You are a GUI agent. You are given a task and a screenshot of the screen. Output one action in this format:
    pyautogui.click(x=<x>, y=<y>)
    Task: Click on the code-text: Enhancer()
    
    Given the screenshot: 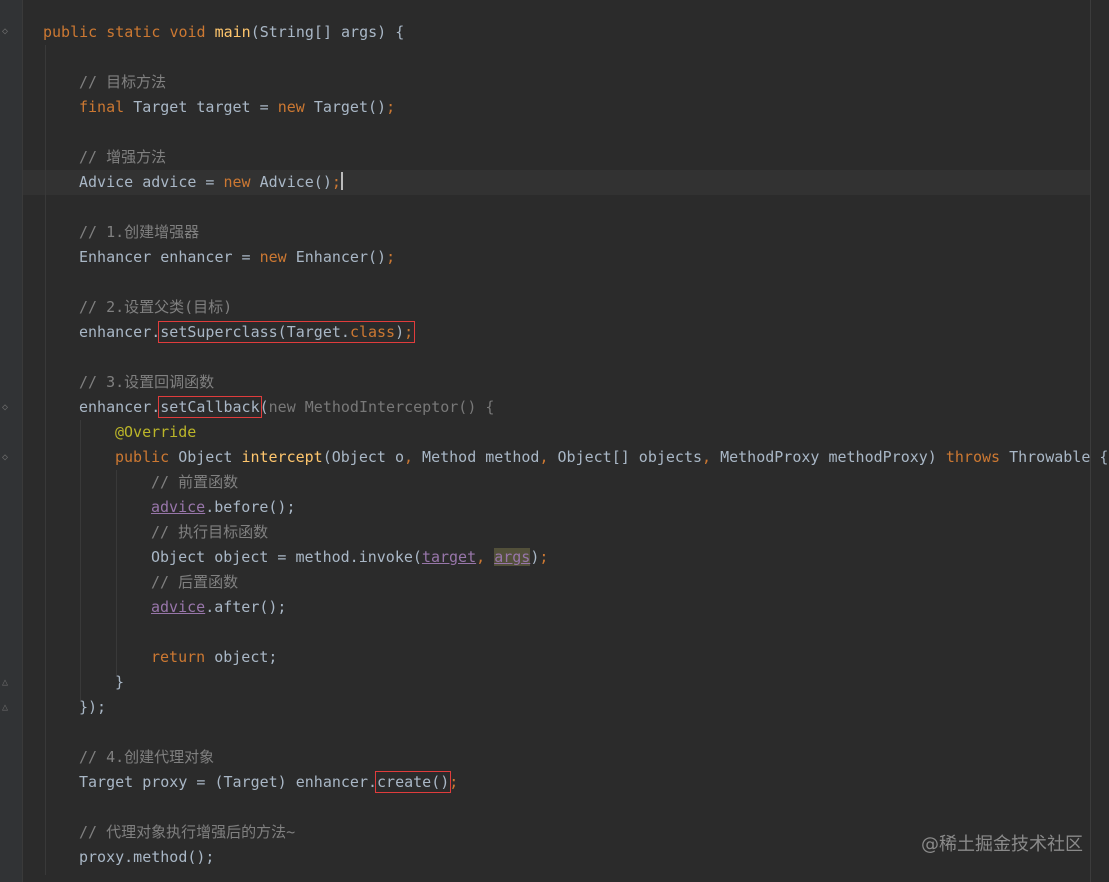 What is the action you would take?
    pyautogui.click(x=341, y=257)
    